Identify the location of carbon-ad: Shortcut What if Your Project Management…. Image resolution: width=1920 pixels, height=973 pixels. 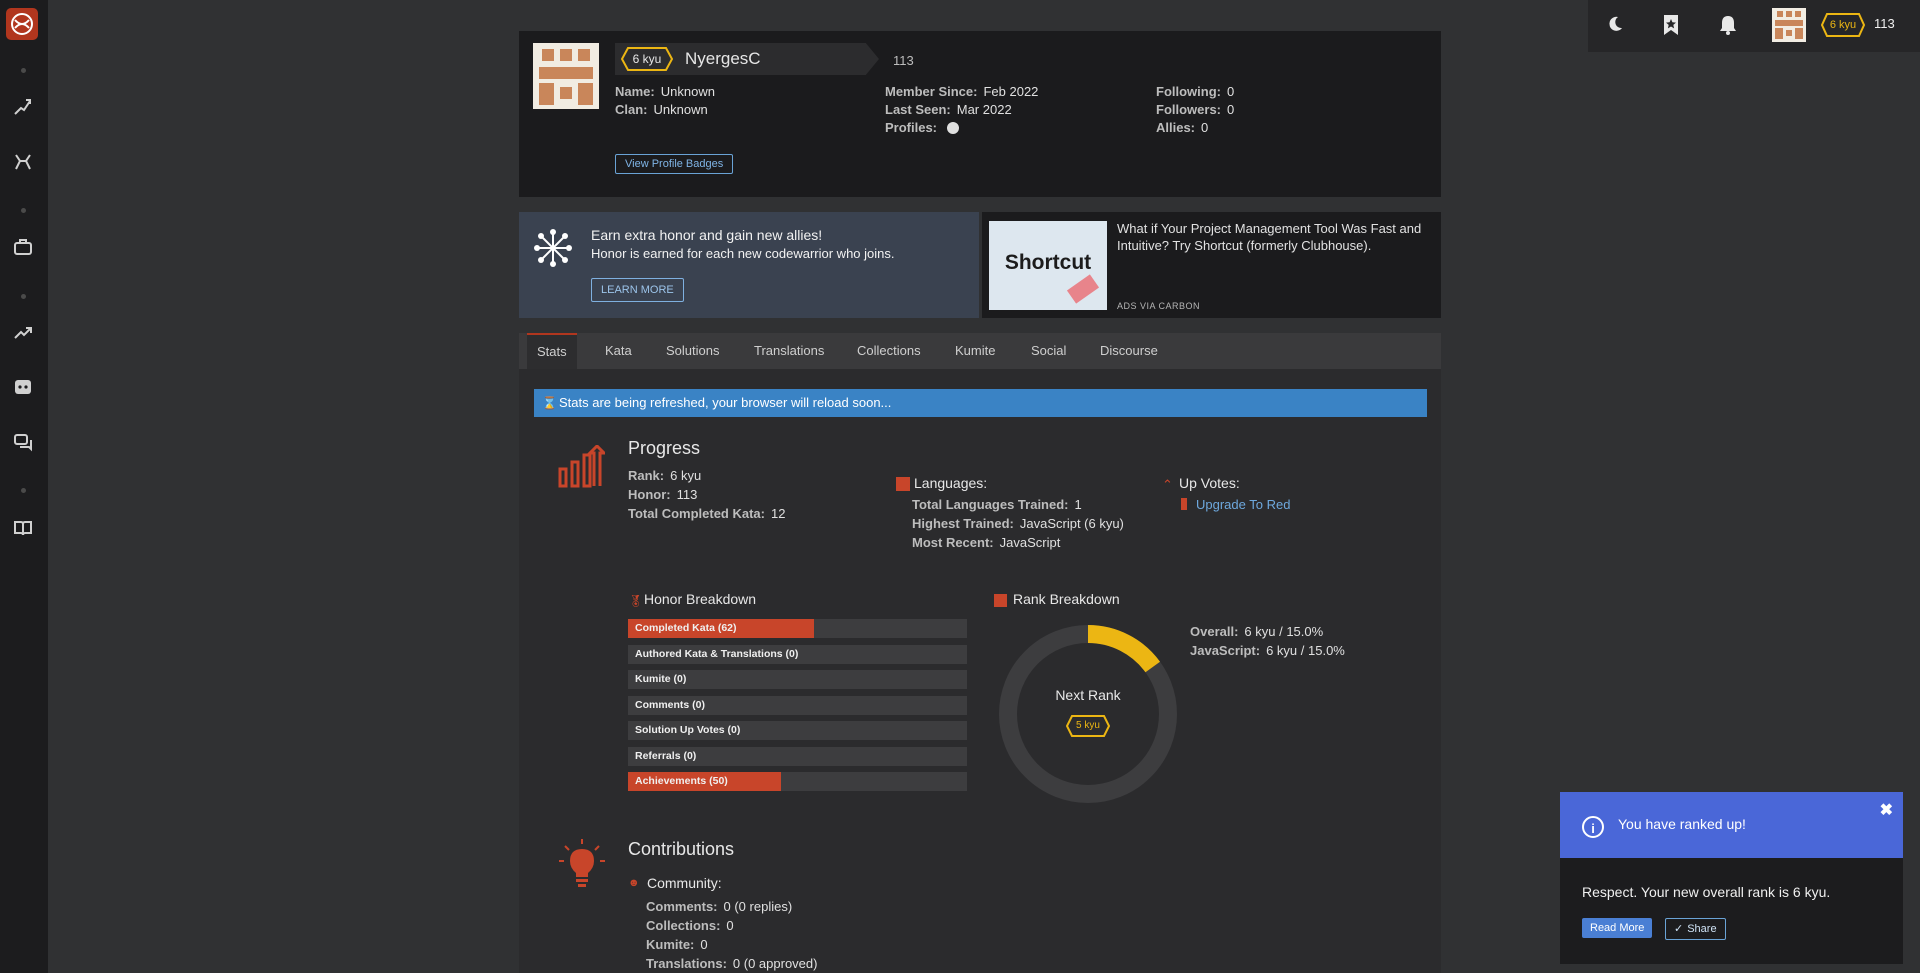
(1211, 265).